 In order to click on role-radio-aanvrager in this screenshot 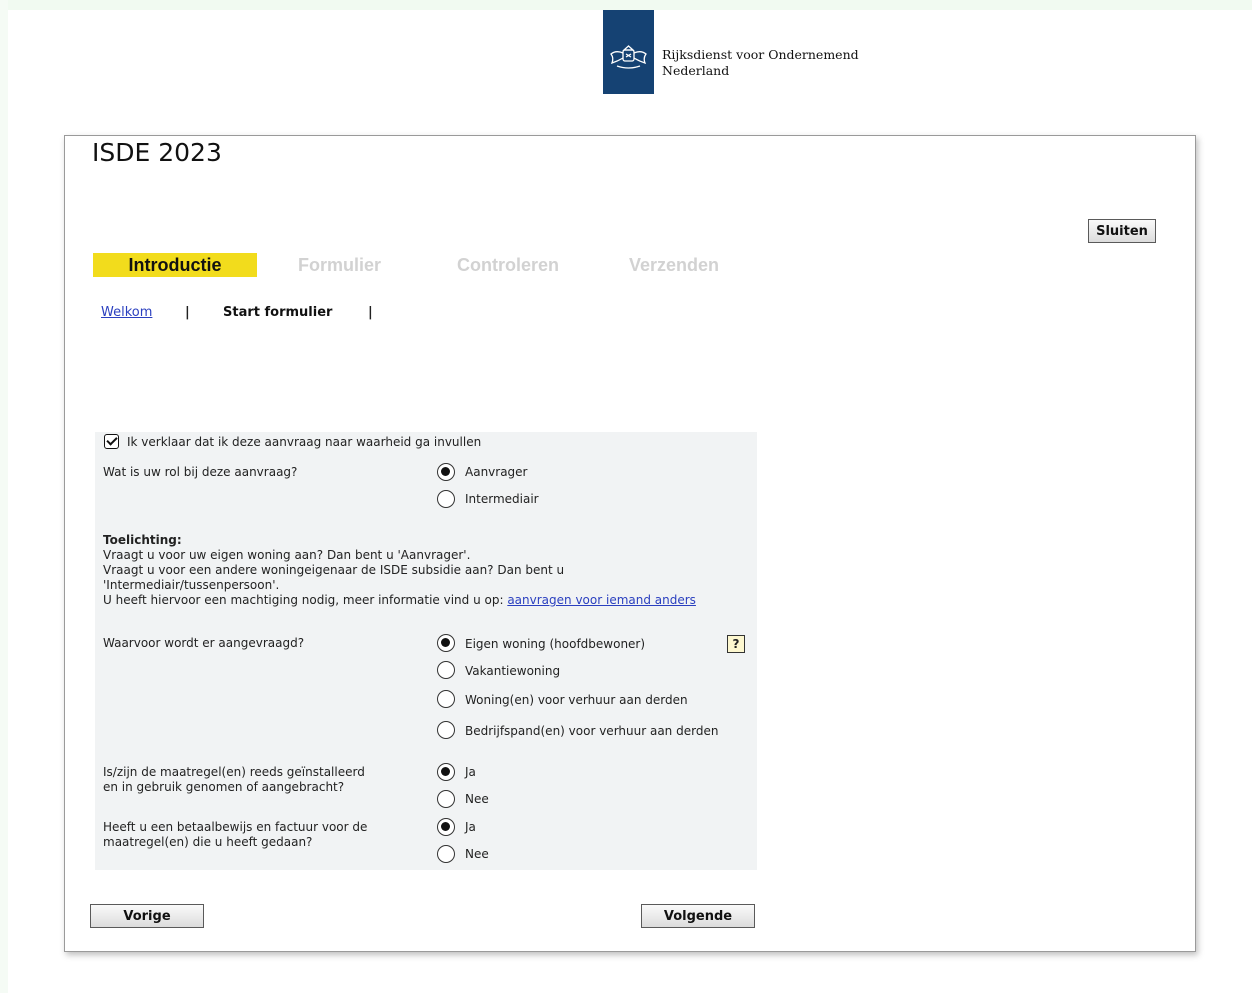, I will do `click(446, 472)`.